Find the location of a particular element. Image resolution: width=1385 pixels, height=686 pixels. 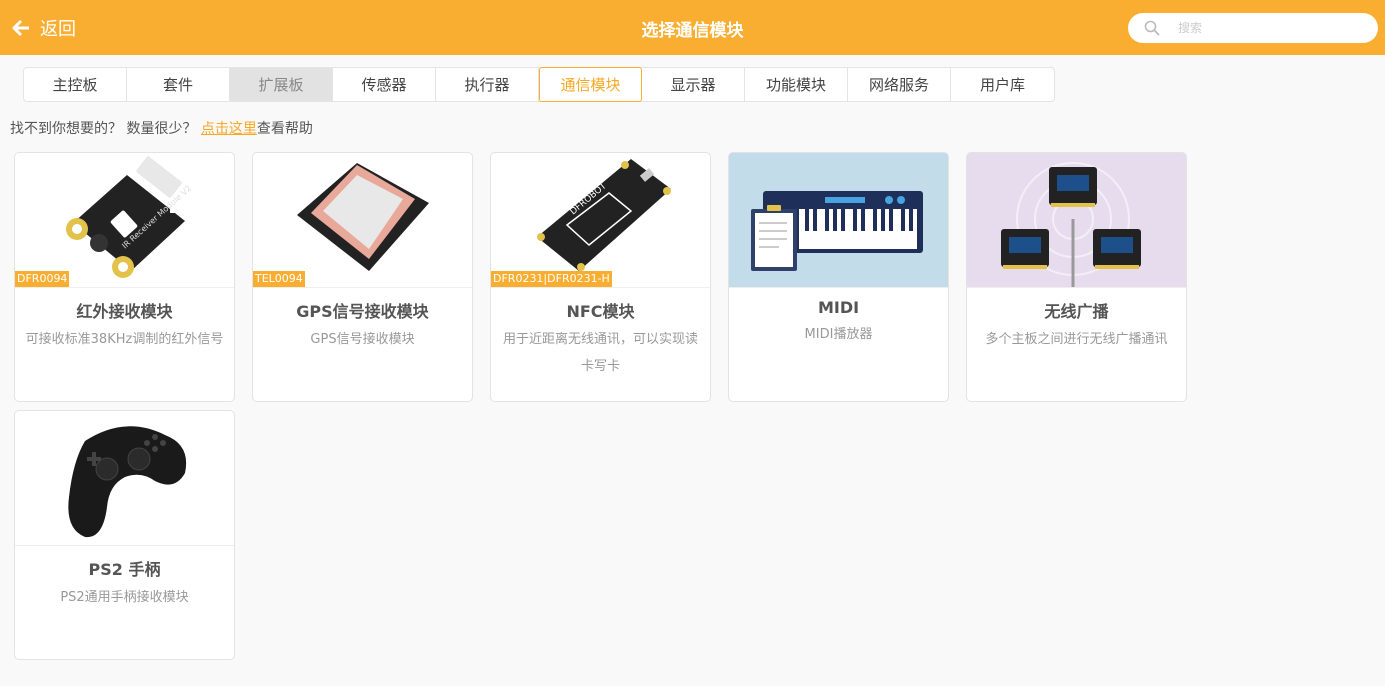

module-card-midi: MIDI MIDI播放器 is located at coordinates (838, 277).